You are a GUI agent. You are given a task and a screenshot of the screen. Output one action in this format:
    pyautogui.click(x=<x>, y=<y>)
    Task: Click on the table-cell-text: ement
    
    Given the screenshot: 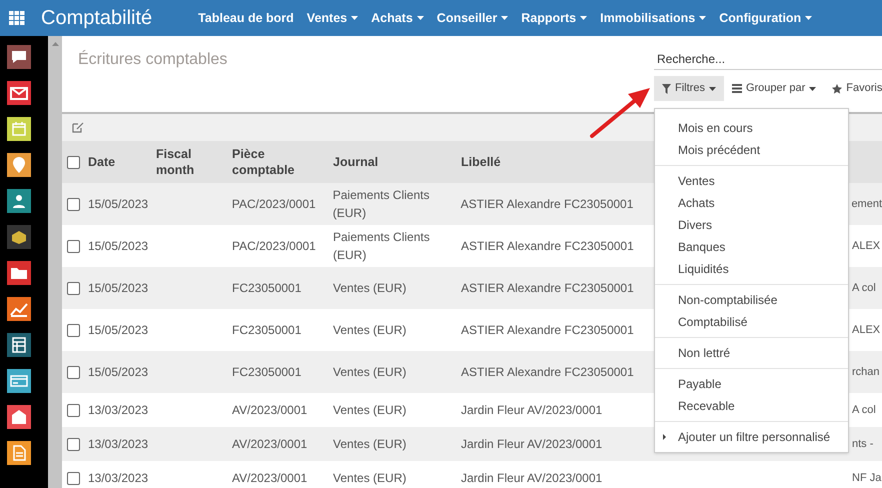 What is the action you would take?
    pyautogui.click(x=866, y=204)
    